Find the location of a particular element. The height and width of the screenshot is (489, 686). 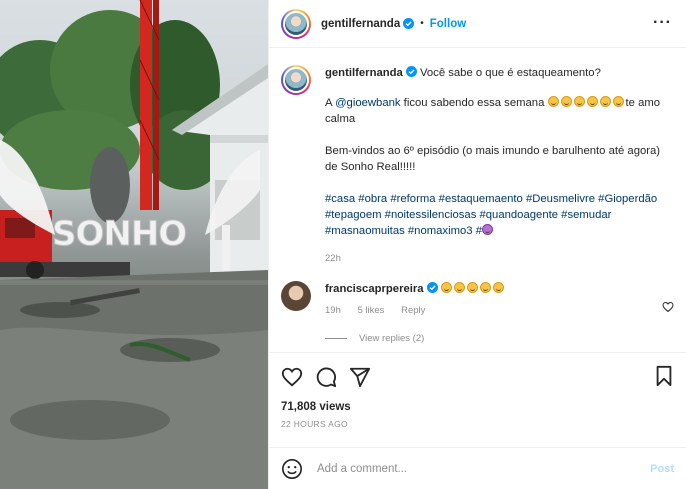

caption-avatar is located at coordinates (296, 80).